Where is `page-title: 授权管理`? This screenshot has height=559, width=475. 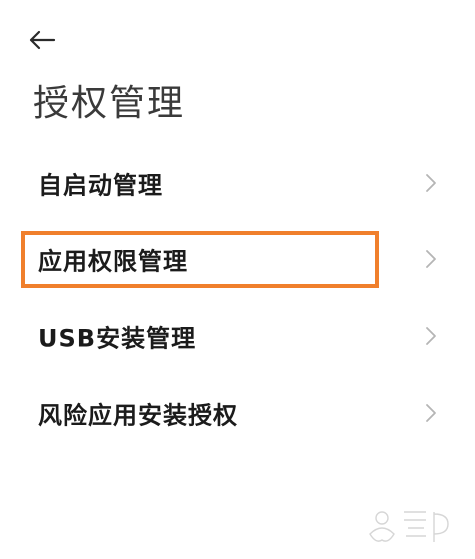 page-title: 授权管理 is located at coordinates (109, 103).